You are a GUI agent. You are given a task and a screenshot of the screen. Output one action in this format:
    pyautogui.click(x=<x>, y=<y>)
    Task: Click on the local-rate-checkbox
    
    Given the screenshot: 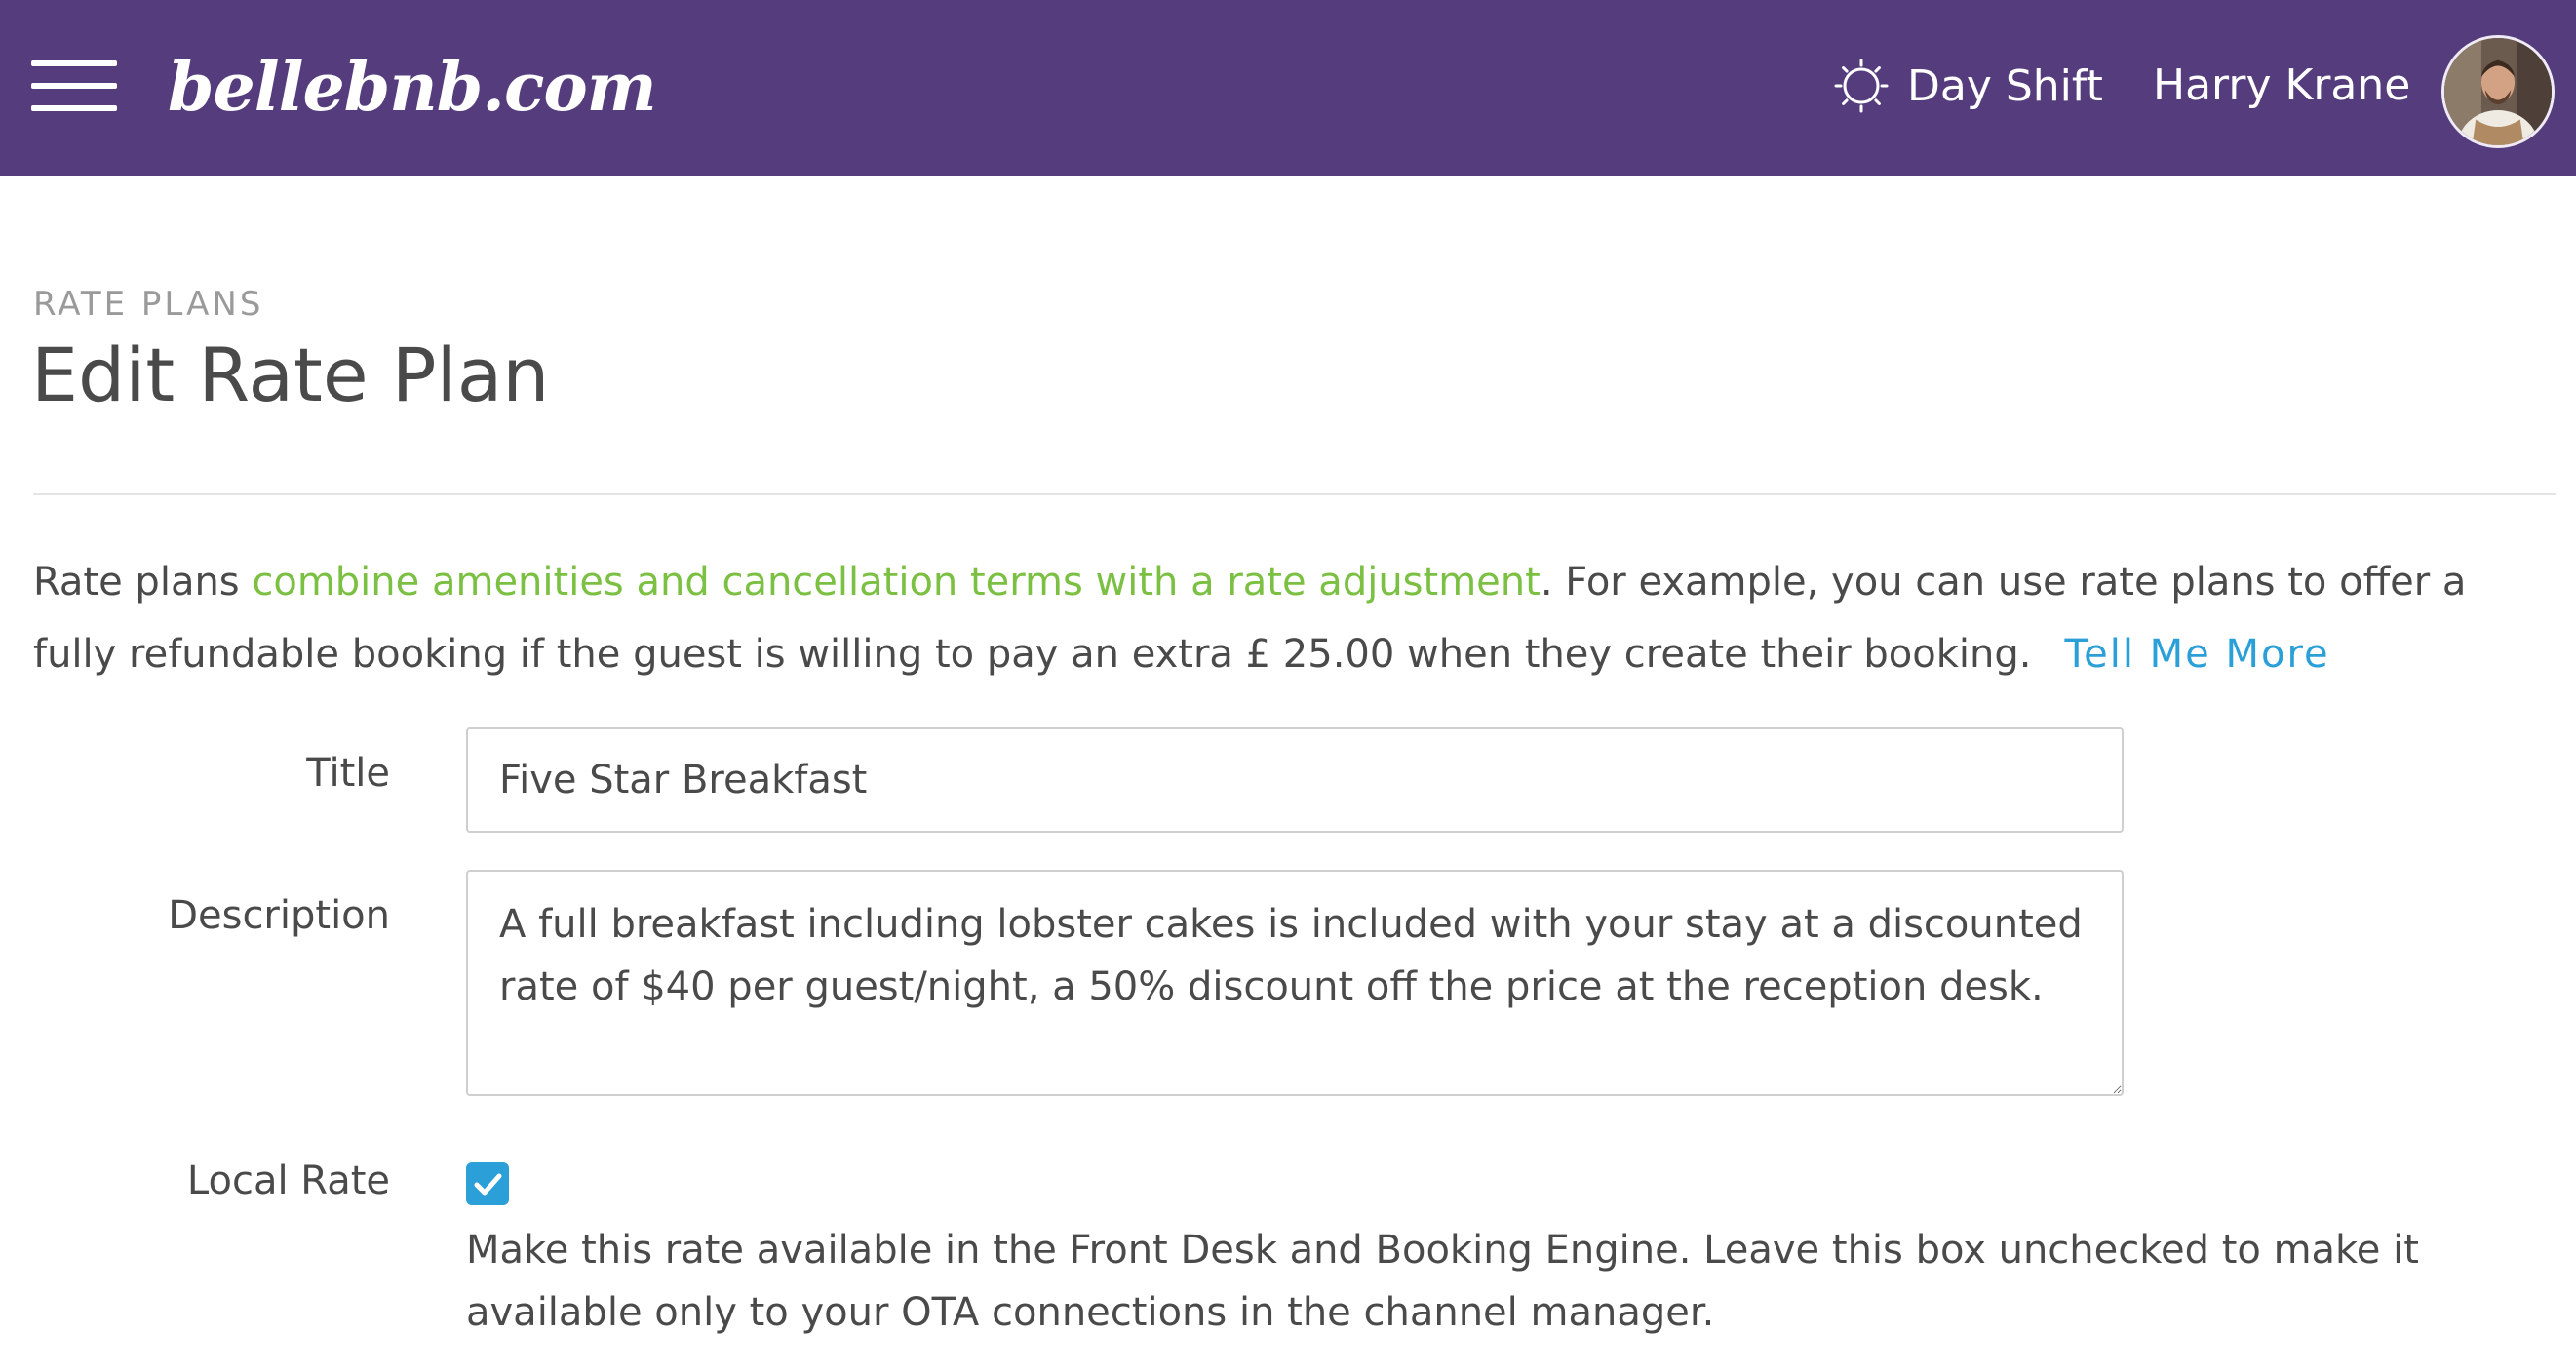 What is the action you would take?
    pyautogui.click(x=487, y=1183)
    